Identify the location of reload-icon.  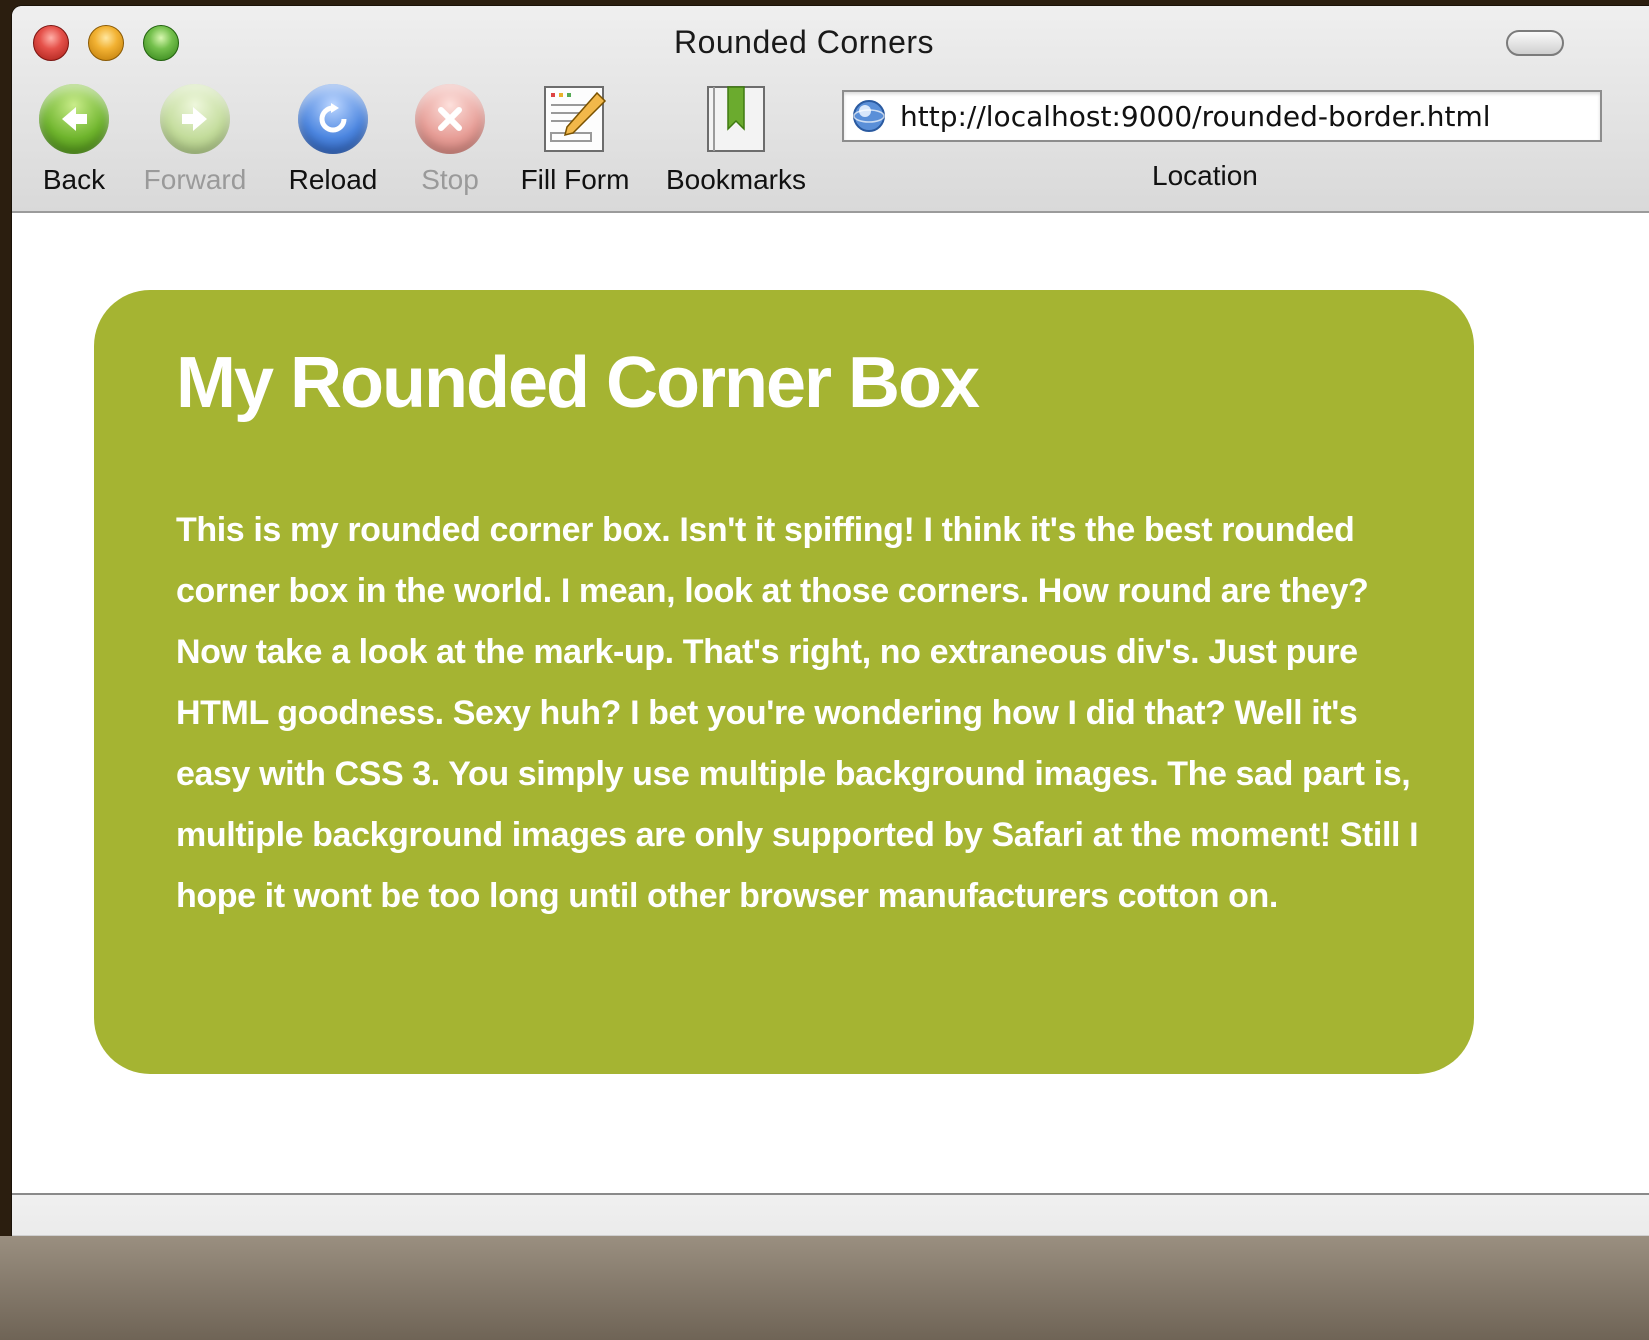
(333, 119).